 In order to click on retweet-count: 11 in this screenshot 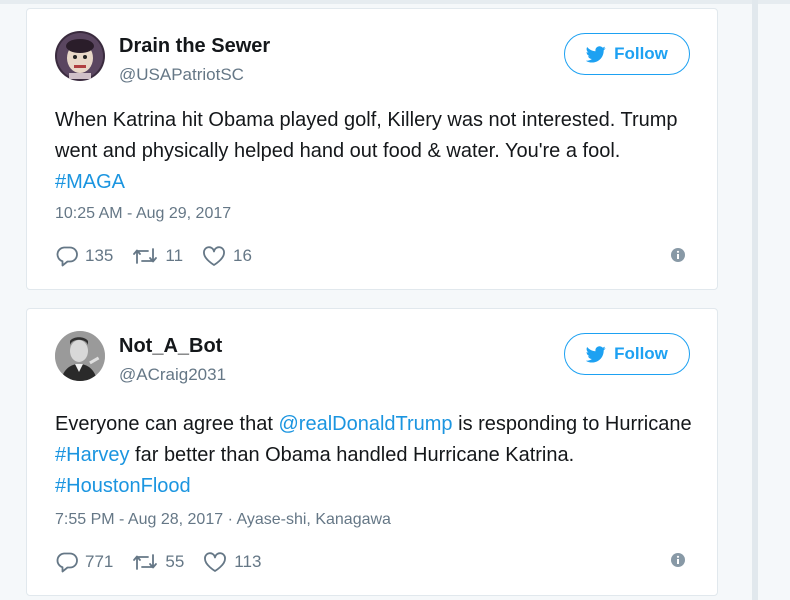, I will do `click(174, 255)`.